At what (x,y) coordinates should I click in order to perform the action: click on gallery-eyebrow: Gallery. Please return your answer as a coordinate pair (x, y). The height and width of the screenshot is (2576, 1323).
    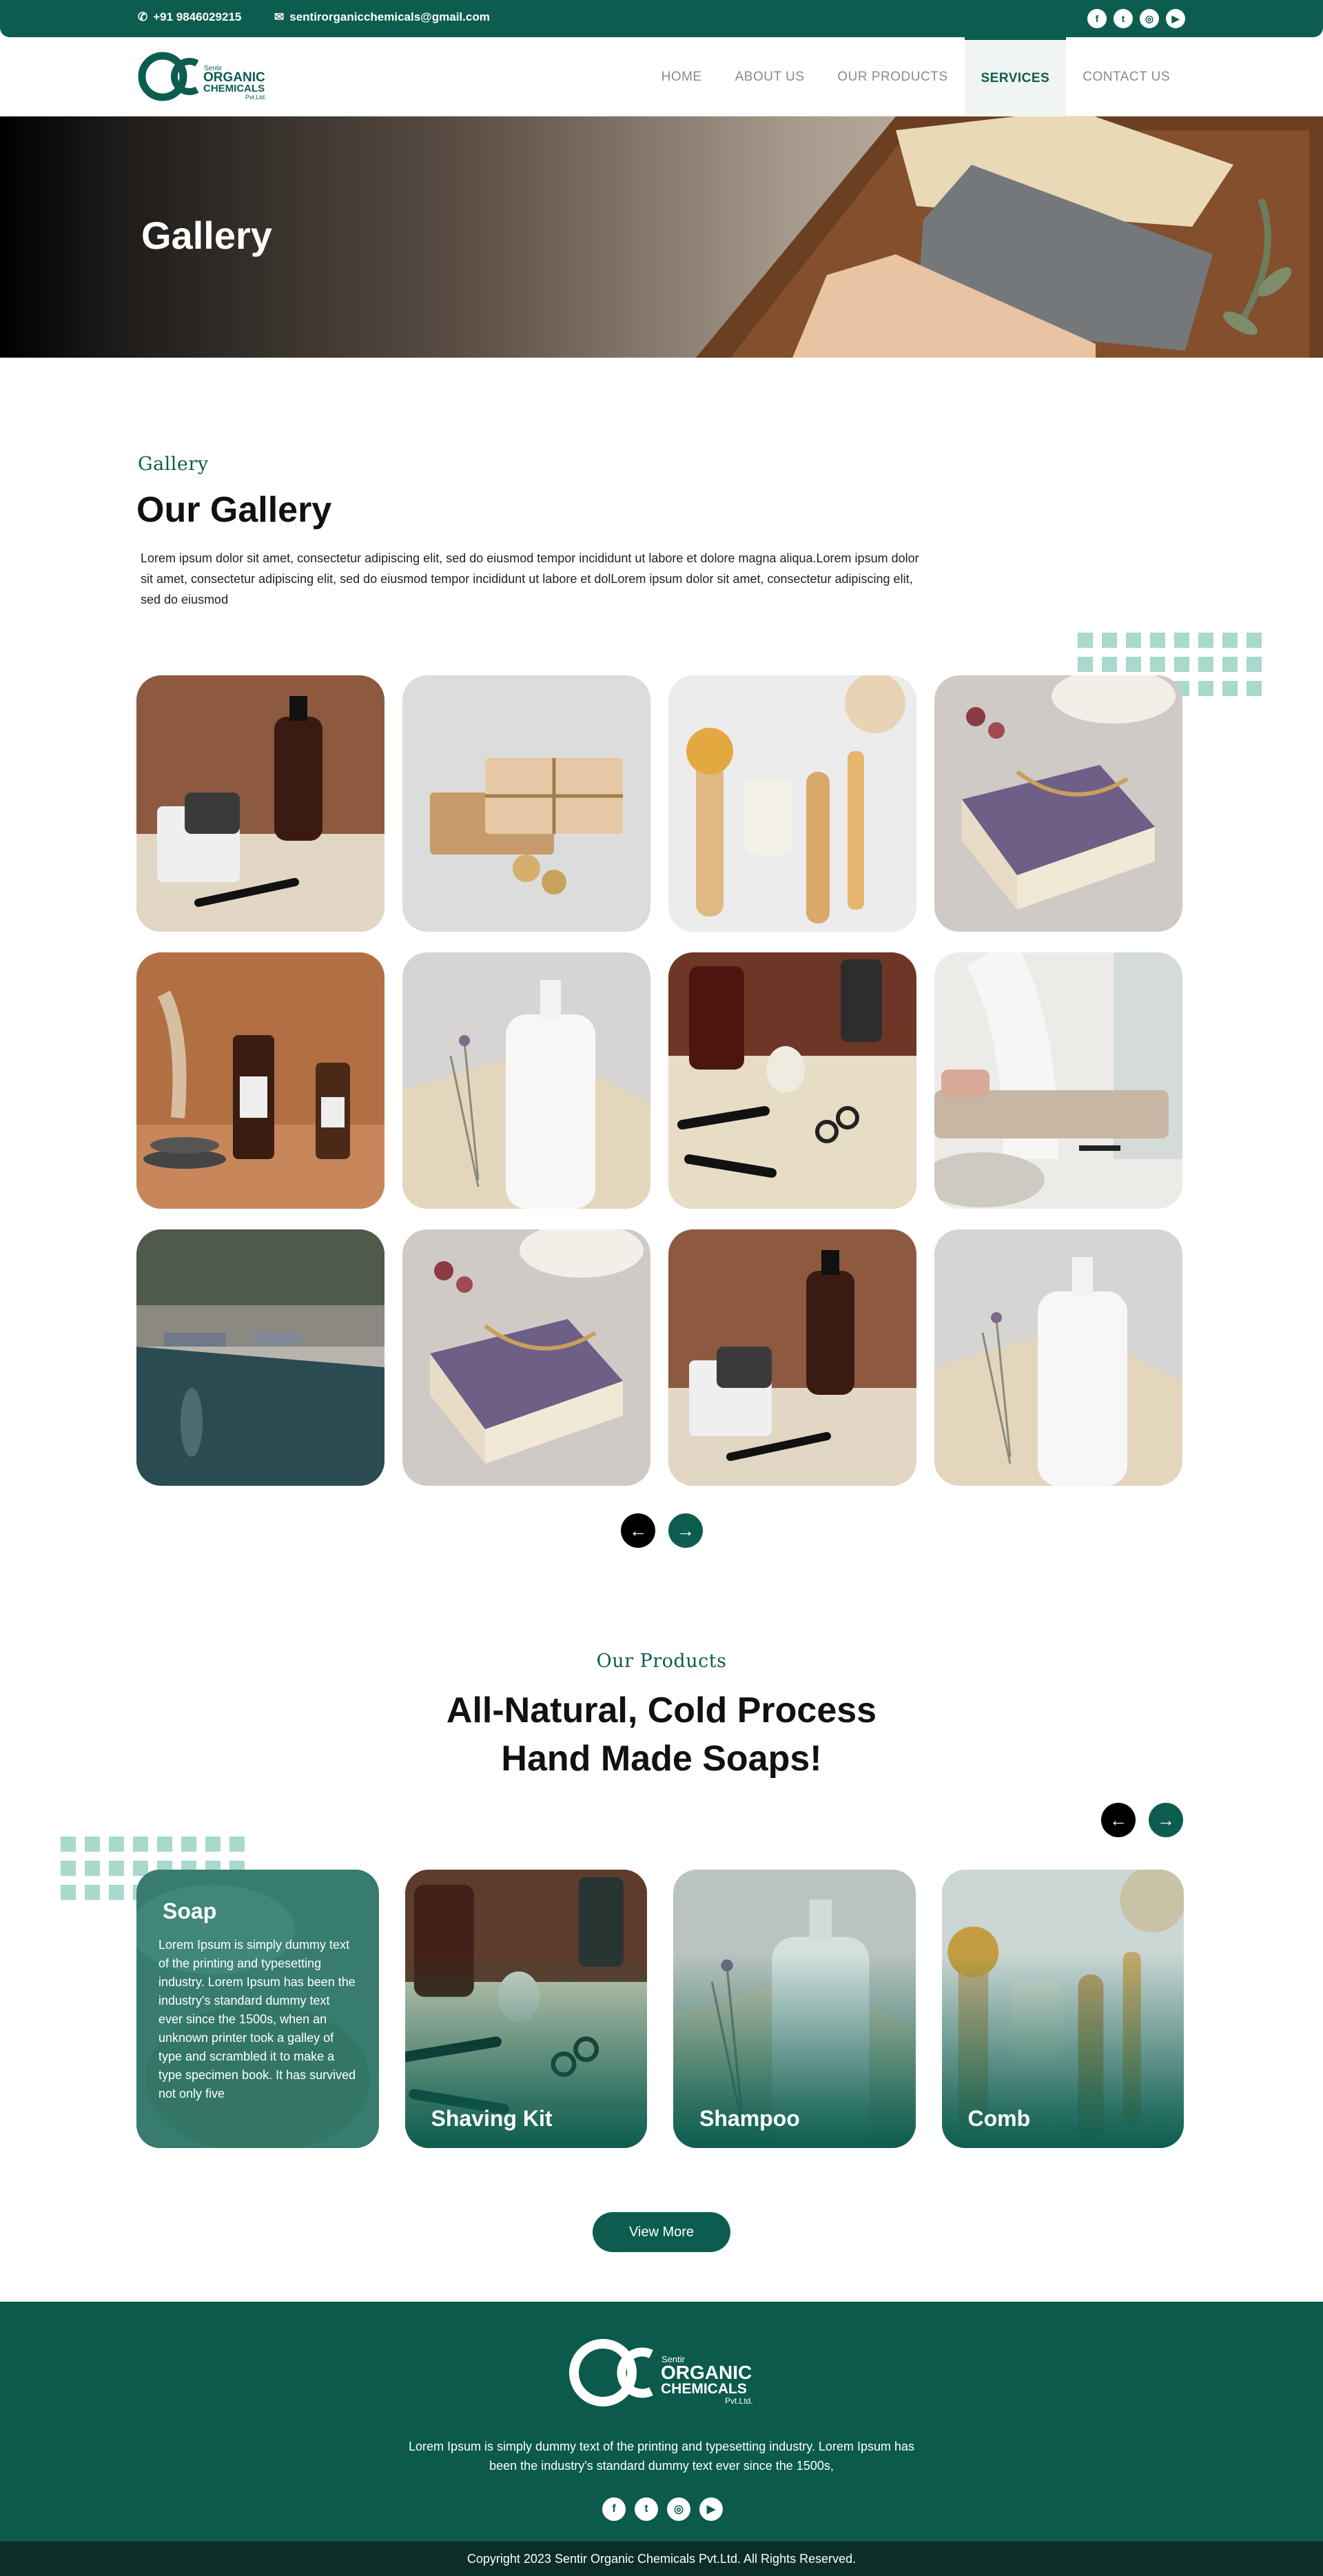
    Looking at the image, I should click on (173, 464).